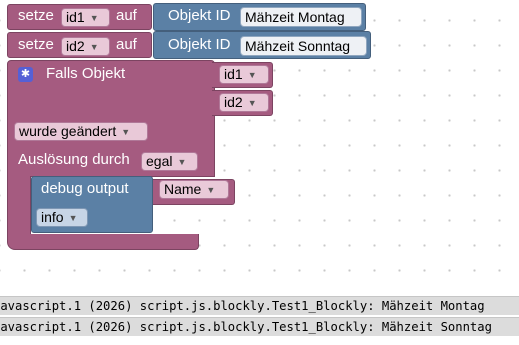 Image resolution: width=519 pixels, height=345 pixels. I want to click on trigger-source-label: Auslösung durch, so click(74, 159).